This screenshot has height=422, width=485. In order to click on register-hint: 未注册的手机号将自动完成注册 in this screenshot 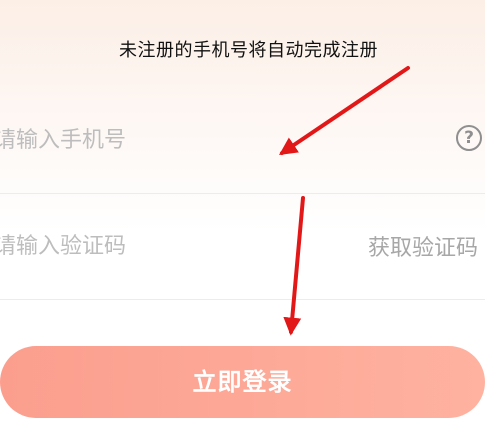, I will do `click(248, 50)`.